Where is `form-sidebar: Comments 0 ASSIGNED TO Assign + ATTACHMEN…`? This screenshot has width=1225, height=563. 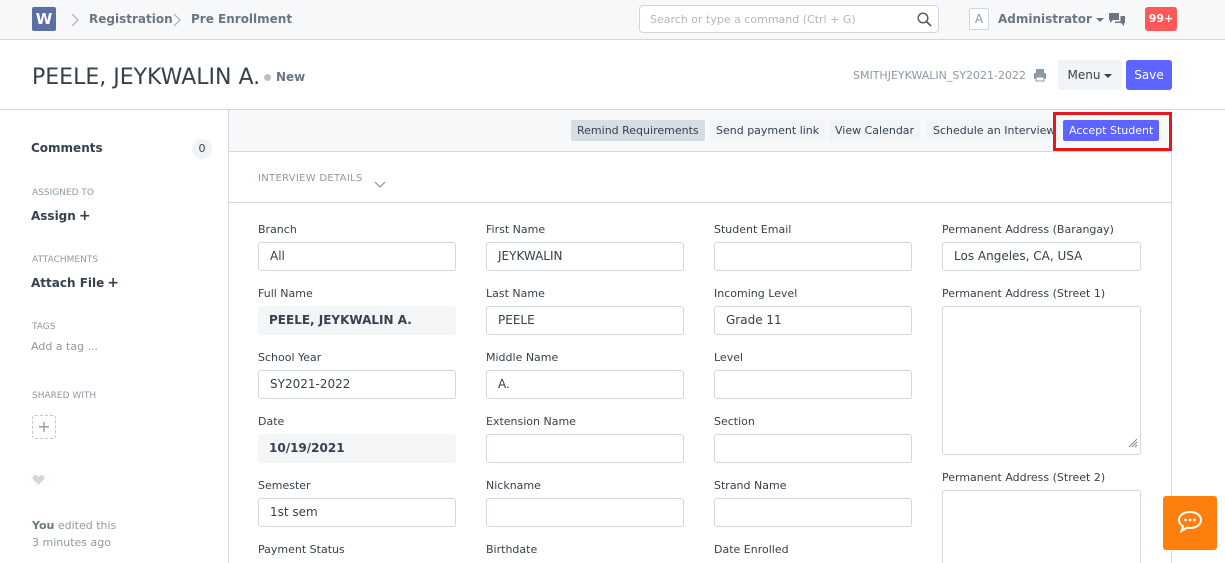 form-sidebar: Comments 0 ASSIGNED TO Assign + ATTACHMEN… is located at coordinates (114, 337).